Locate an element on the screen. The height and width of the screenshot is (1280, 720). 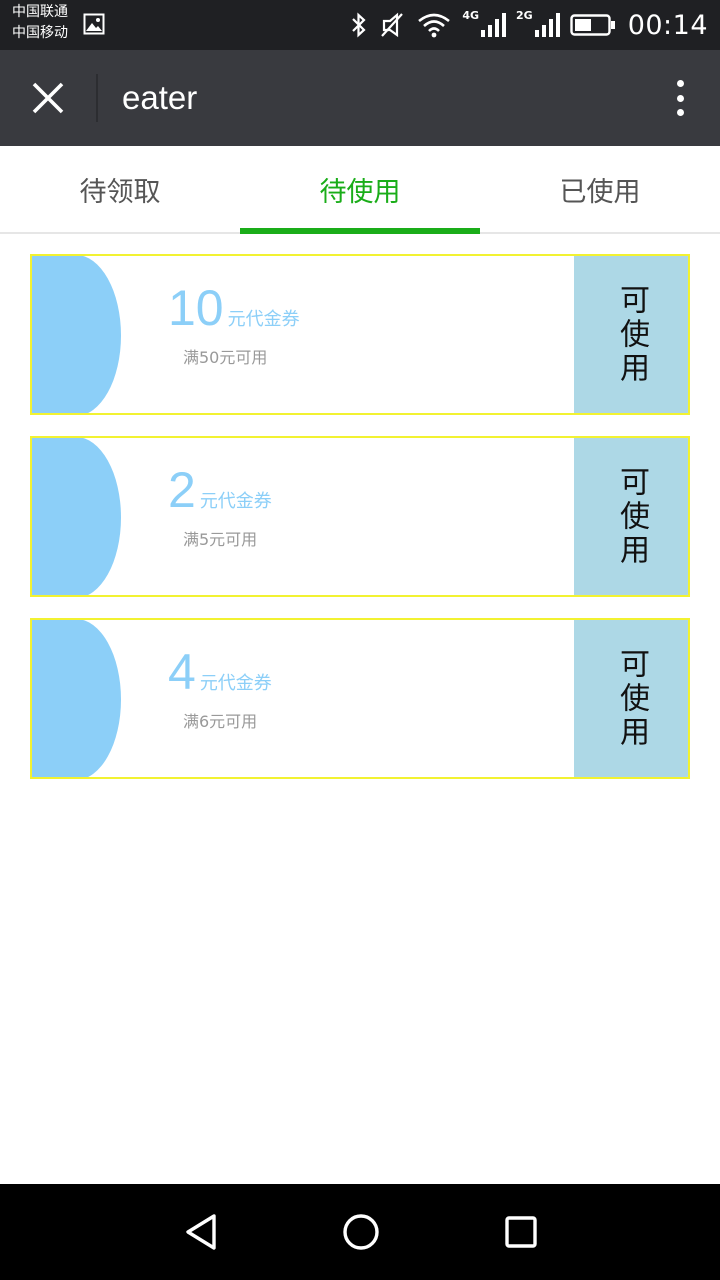
status-bar: 中国联通 中国移动 4G 2G 00:14 is located at coordinates (360, 25).